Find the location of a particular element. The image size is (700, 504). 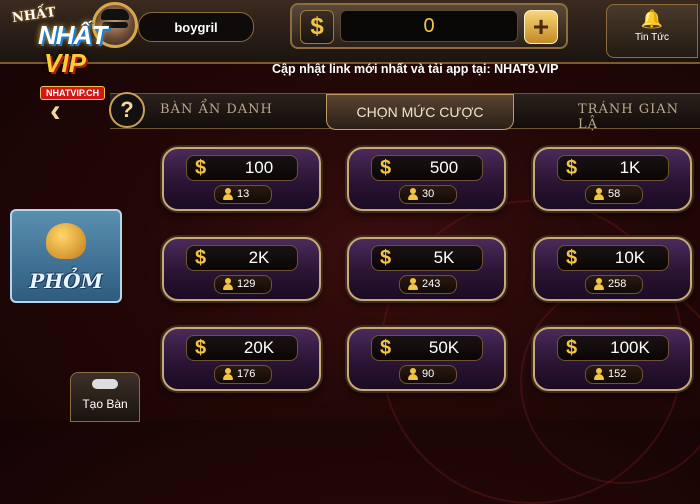

player-count-box: 129 is located at coordinates (243, 284).